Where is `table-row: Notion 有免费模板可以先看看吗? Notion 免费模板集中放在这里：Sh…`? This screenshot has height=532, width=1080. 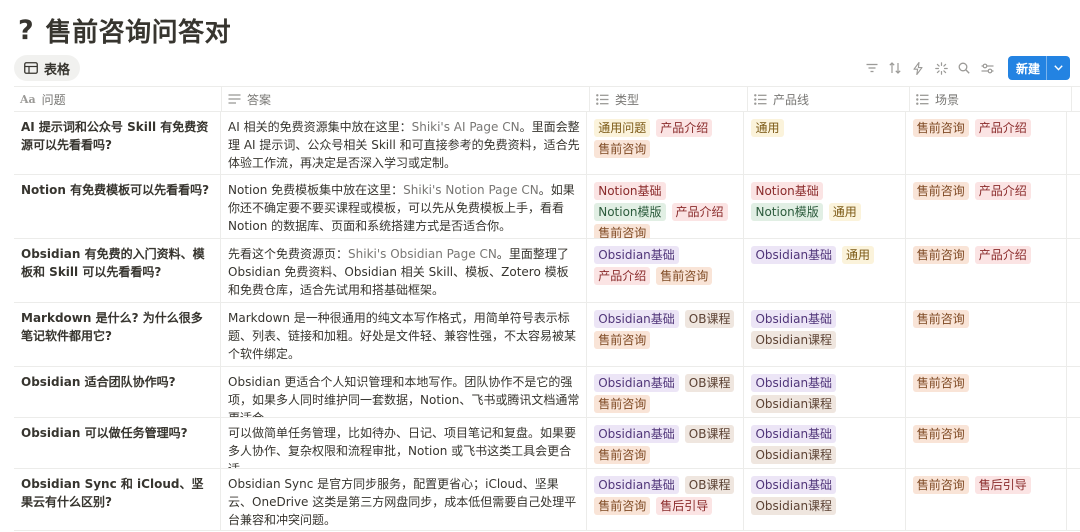 table-row: Notion 有免费模板可以先看看吗? Notion 免费模板集中放在这里：Sh… is located at coordinates (547, 207).